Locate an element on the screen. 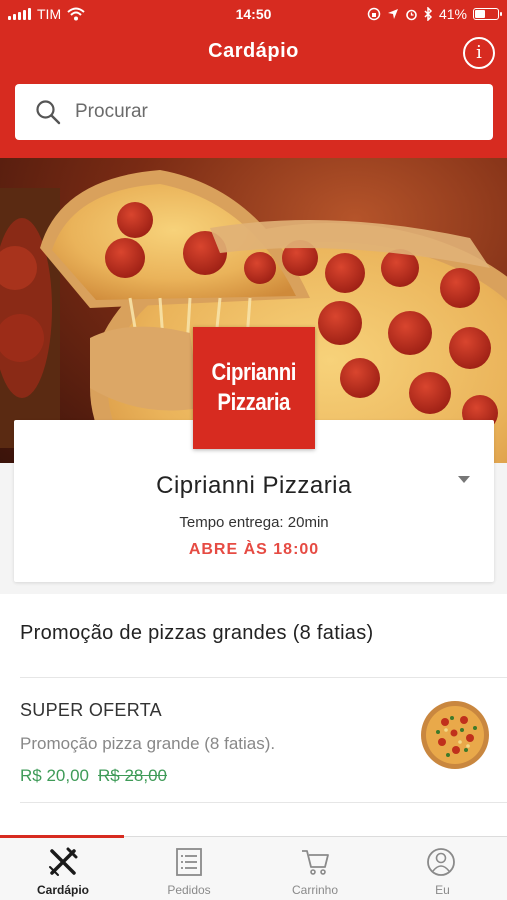 The height and width of the screenshot is (900, 507). opening-status: ABRE ÀS 18:00 is located at coordinates (254, 549).